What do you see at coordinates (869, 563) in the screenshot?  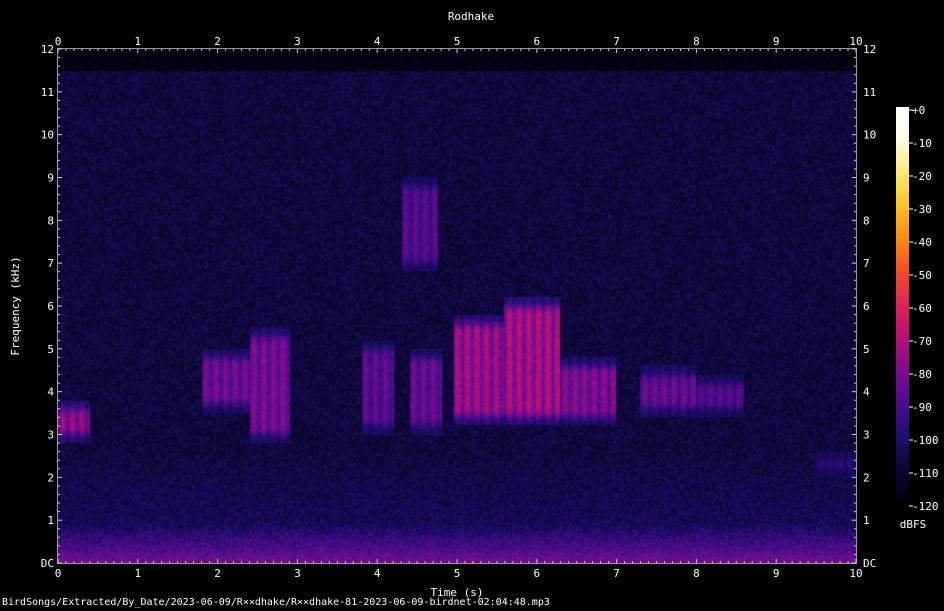 I see `y-tick-label-right: DC` at bounding box center [869, 563].